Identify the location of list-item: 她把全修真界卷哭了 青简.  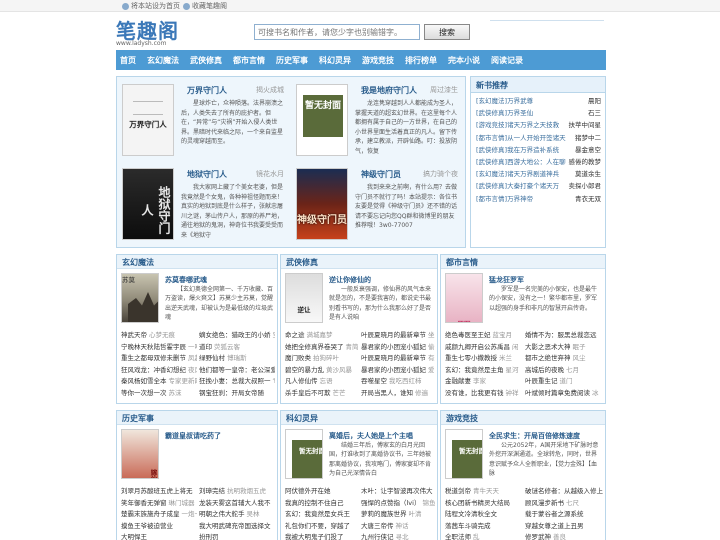
(322, 347).